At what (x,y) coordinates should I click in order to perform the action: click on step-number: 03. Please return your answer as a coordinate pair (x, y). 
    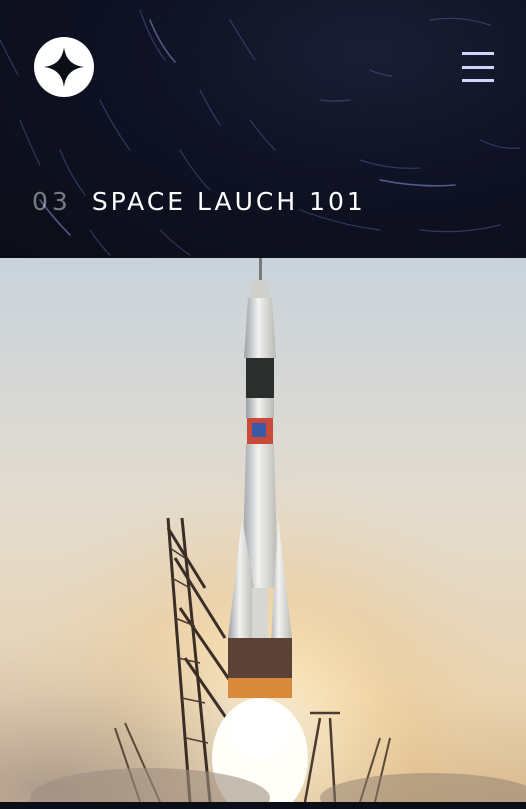
    Looking at the image, I should click on (52, 201).